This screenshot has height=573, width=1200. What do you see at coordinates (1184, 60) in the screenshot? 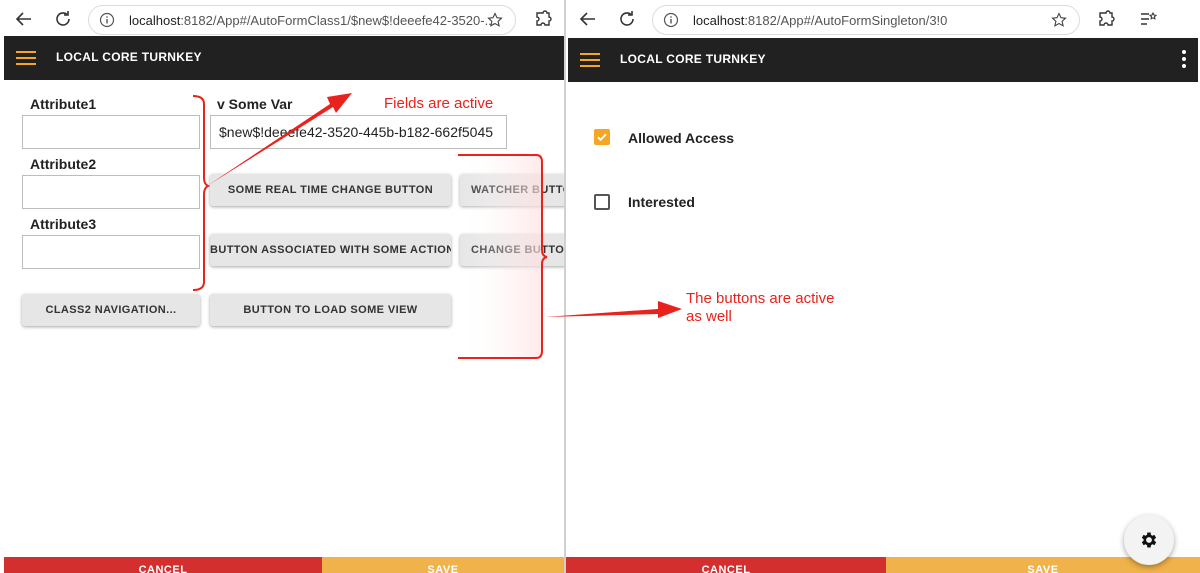
I see `more-vert-icon` at bounding box center [1184, 60].